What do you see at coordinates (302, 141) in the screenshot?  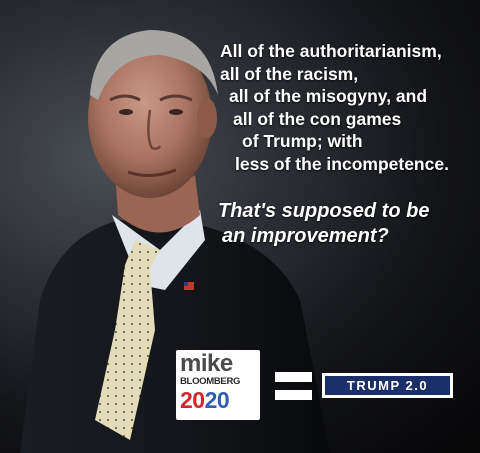 I see `quote-line: of Trump; with` at bounding box center [302, 141].